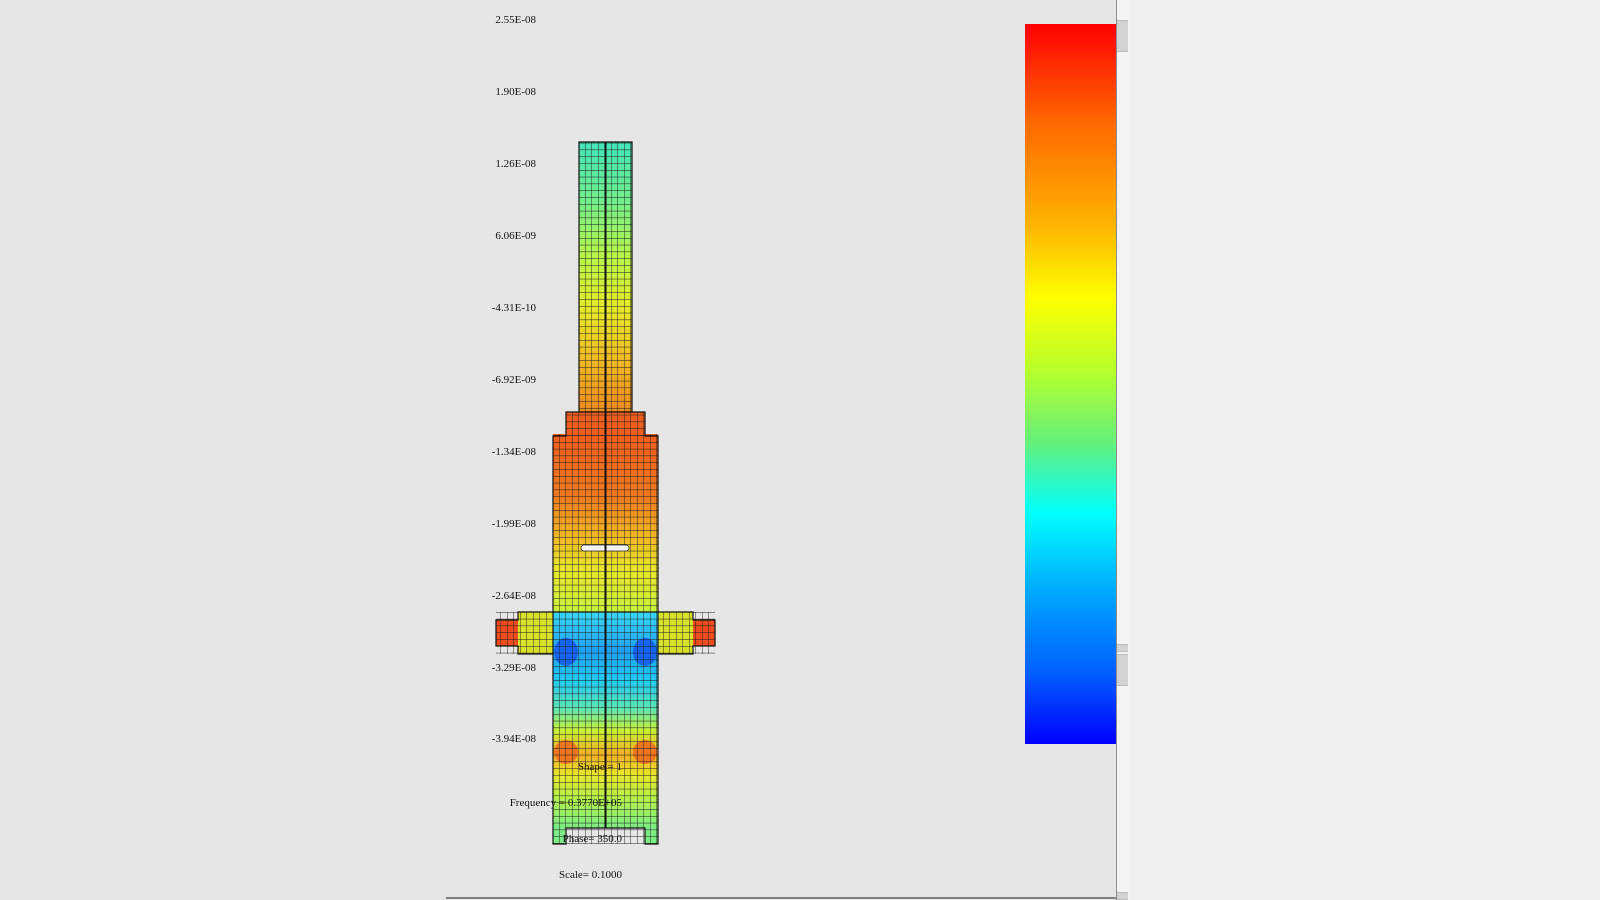  Describe the element at coordinates (513, 380) in the screenshot. I see `colorbar-tick: -6.92E-09` at that location.